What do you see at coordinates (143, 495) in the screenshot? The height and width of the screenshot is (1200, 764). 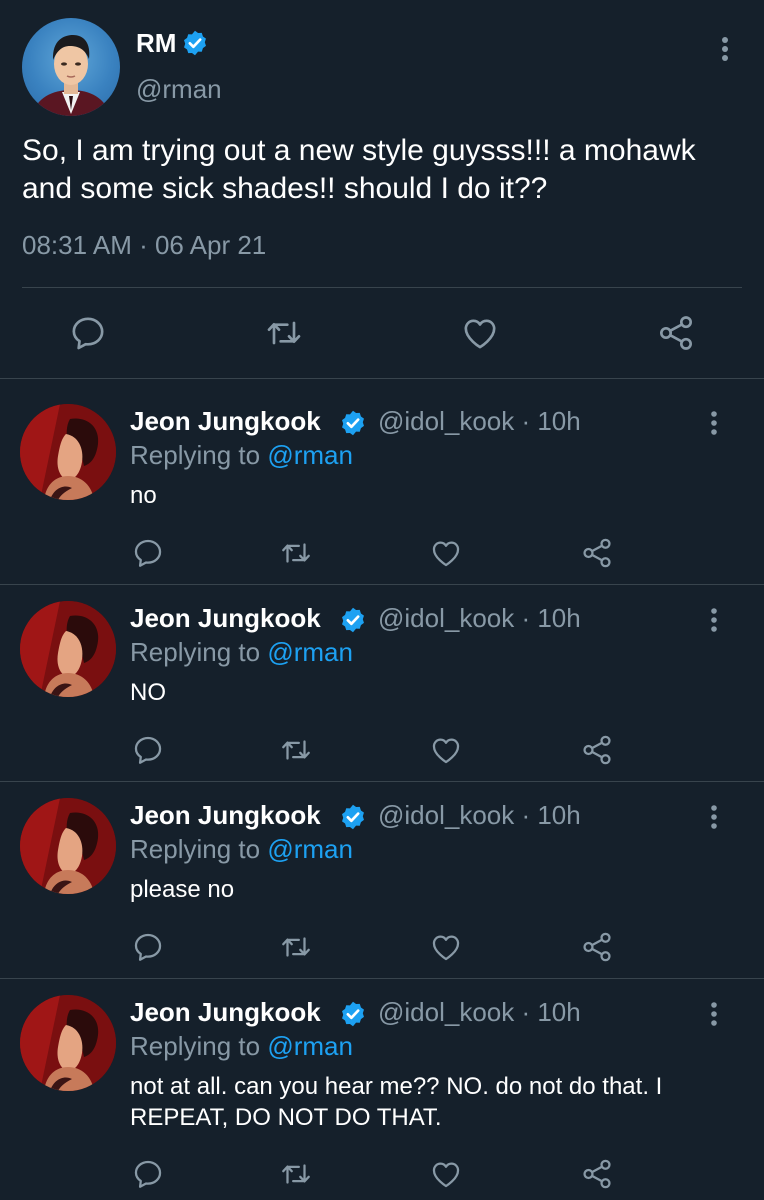 I see `tweet-text: no` at bounding box center [143, 495].